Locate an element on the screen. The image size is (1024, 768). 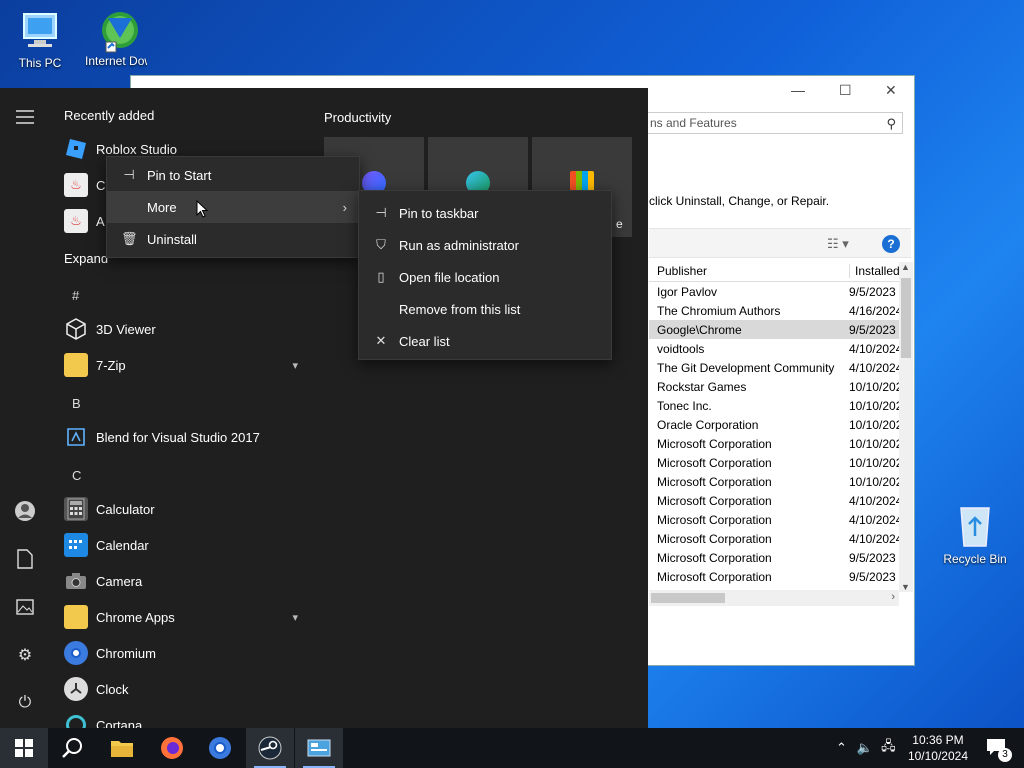
desktop-icon-this-pc: This PC is located at coordinates (40, 40).